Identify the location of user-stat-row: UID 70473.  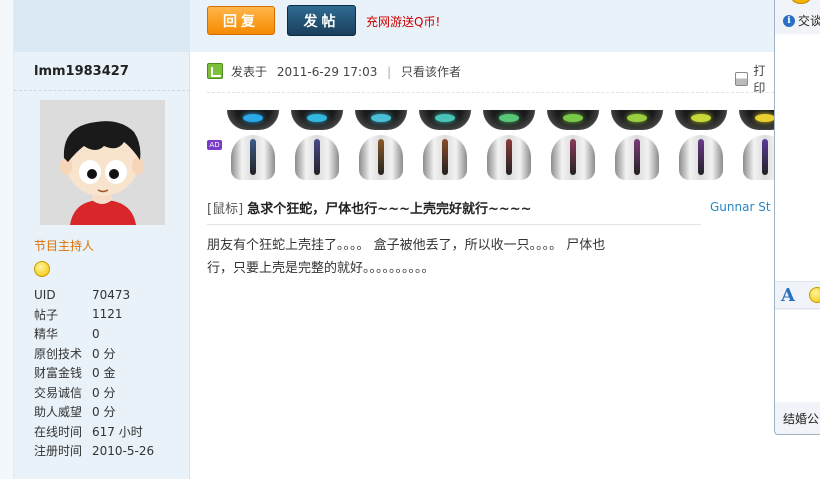
(94, 295).